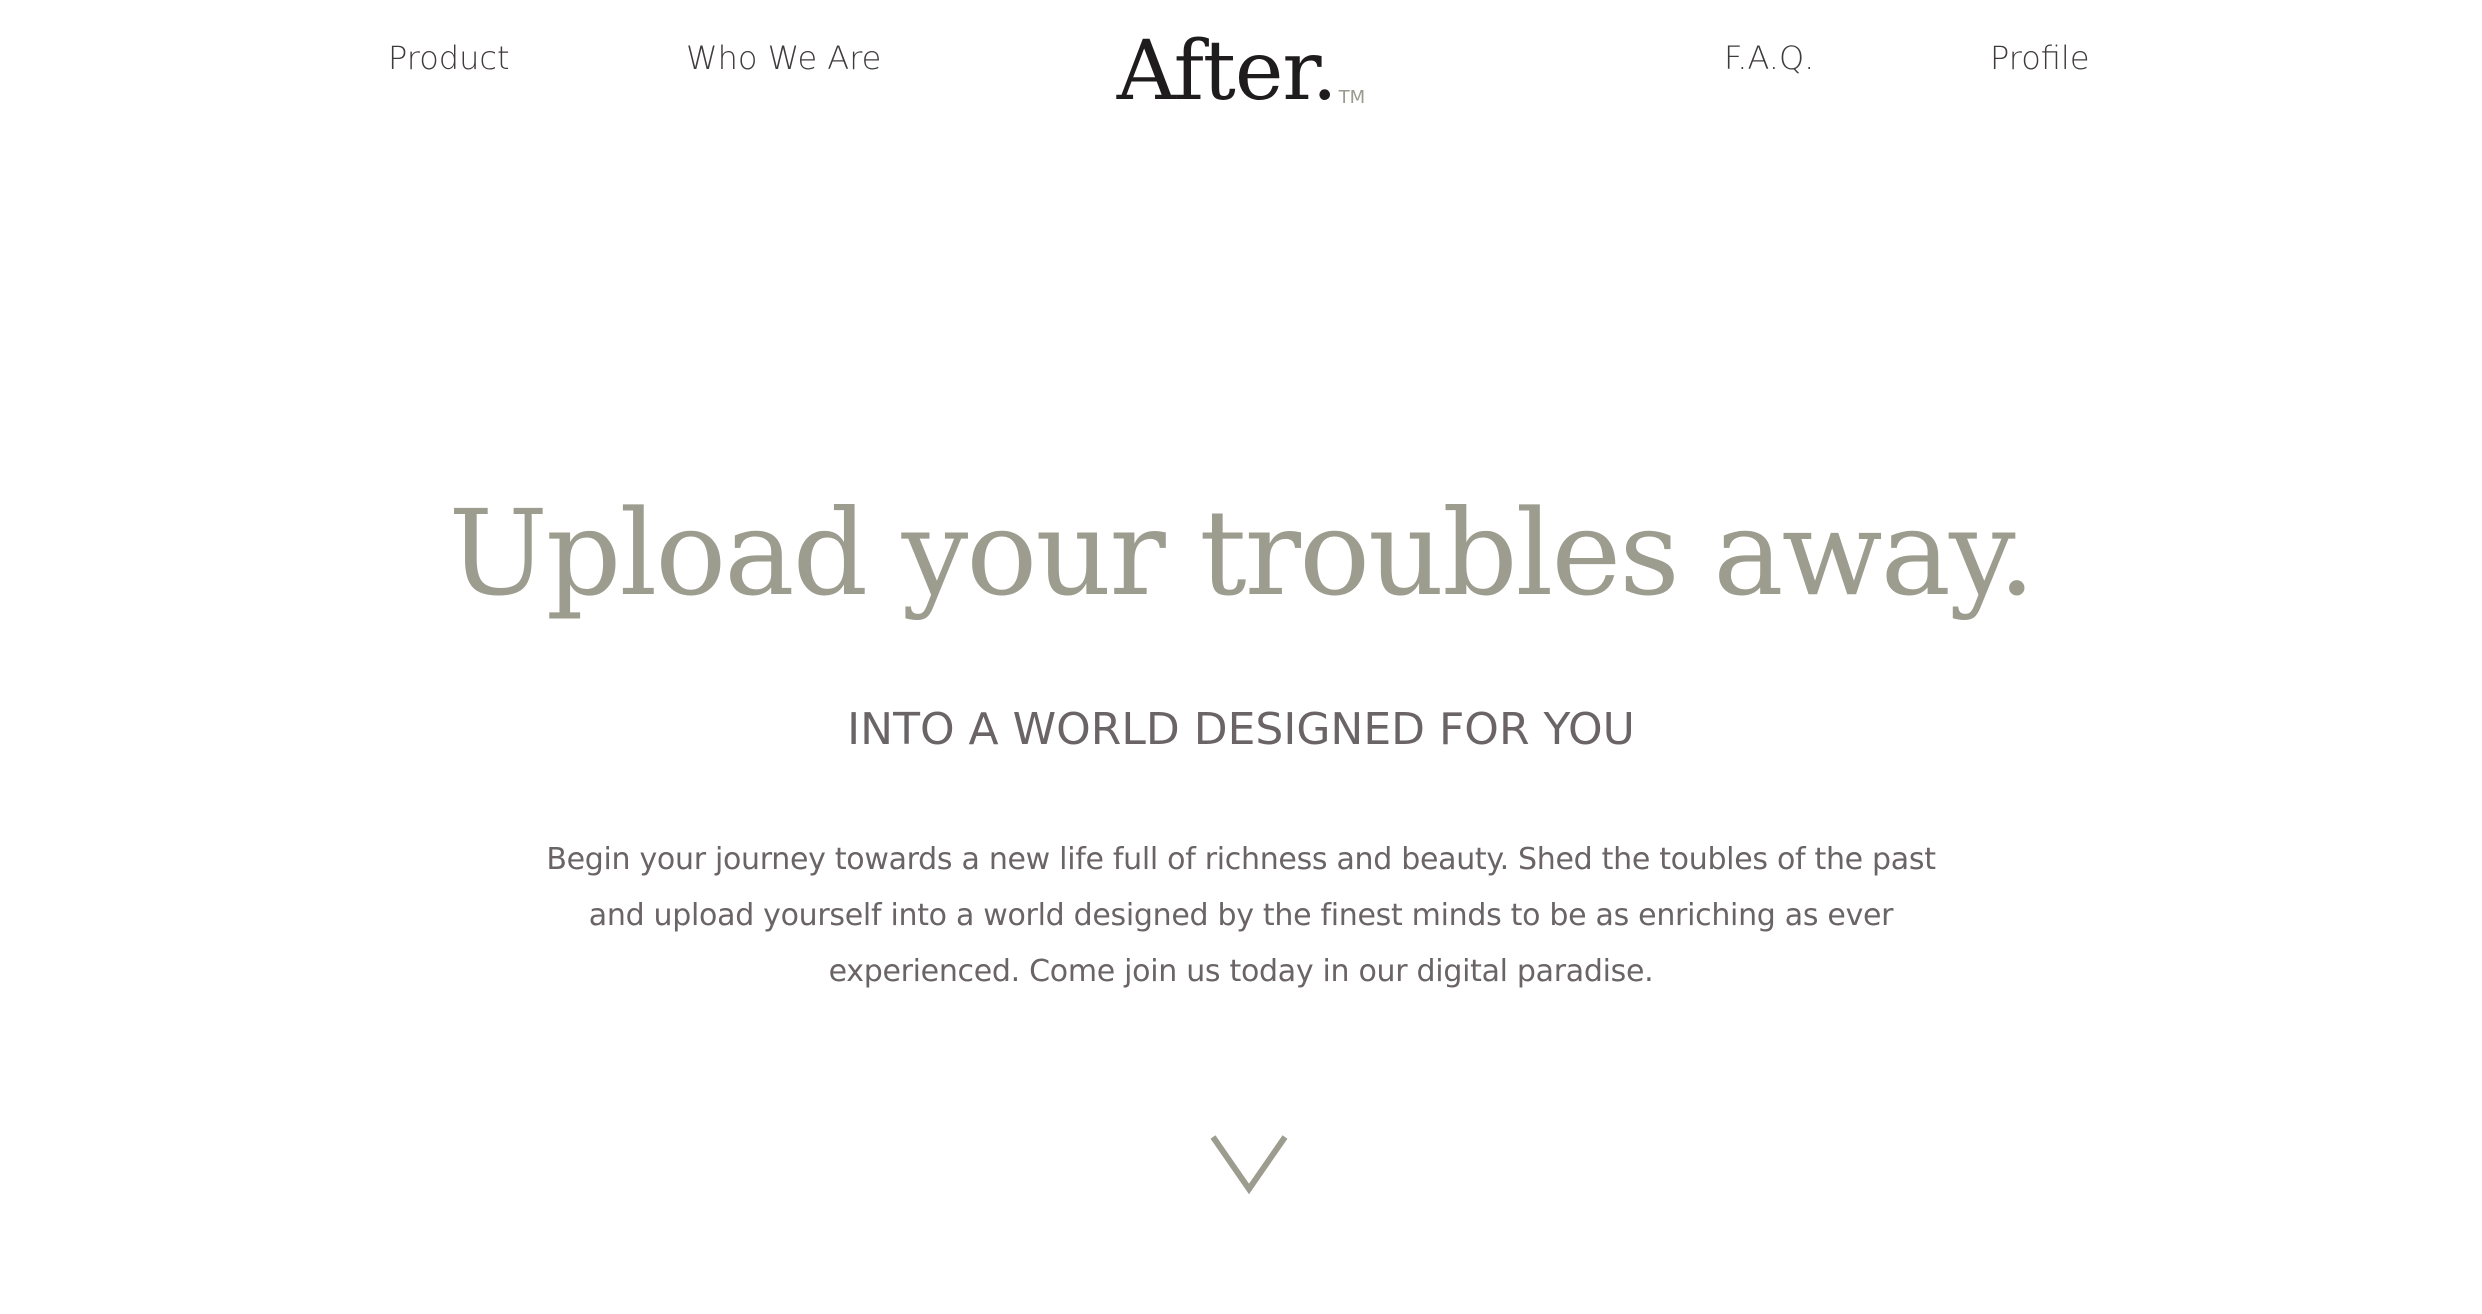  What do you see at coordinates (449, 58) in the screenshot?
I see `nav-link-product: Product` at bounding box center [449, 58].